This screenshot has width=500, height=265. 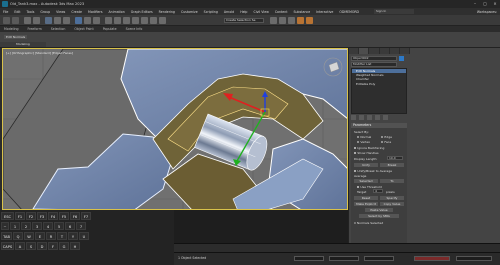 I want to click on key-u: U, so click(x=84, y=236).